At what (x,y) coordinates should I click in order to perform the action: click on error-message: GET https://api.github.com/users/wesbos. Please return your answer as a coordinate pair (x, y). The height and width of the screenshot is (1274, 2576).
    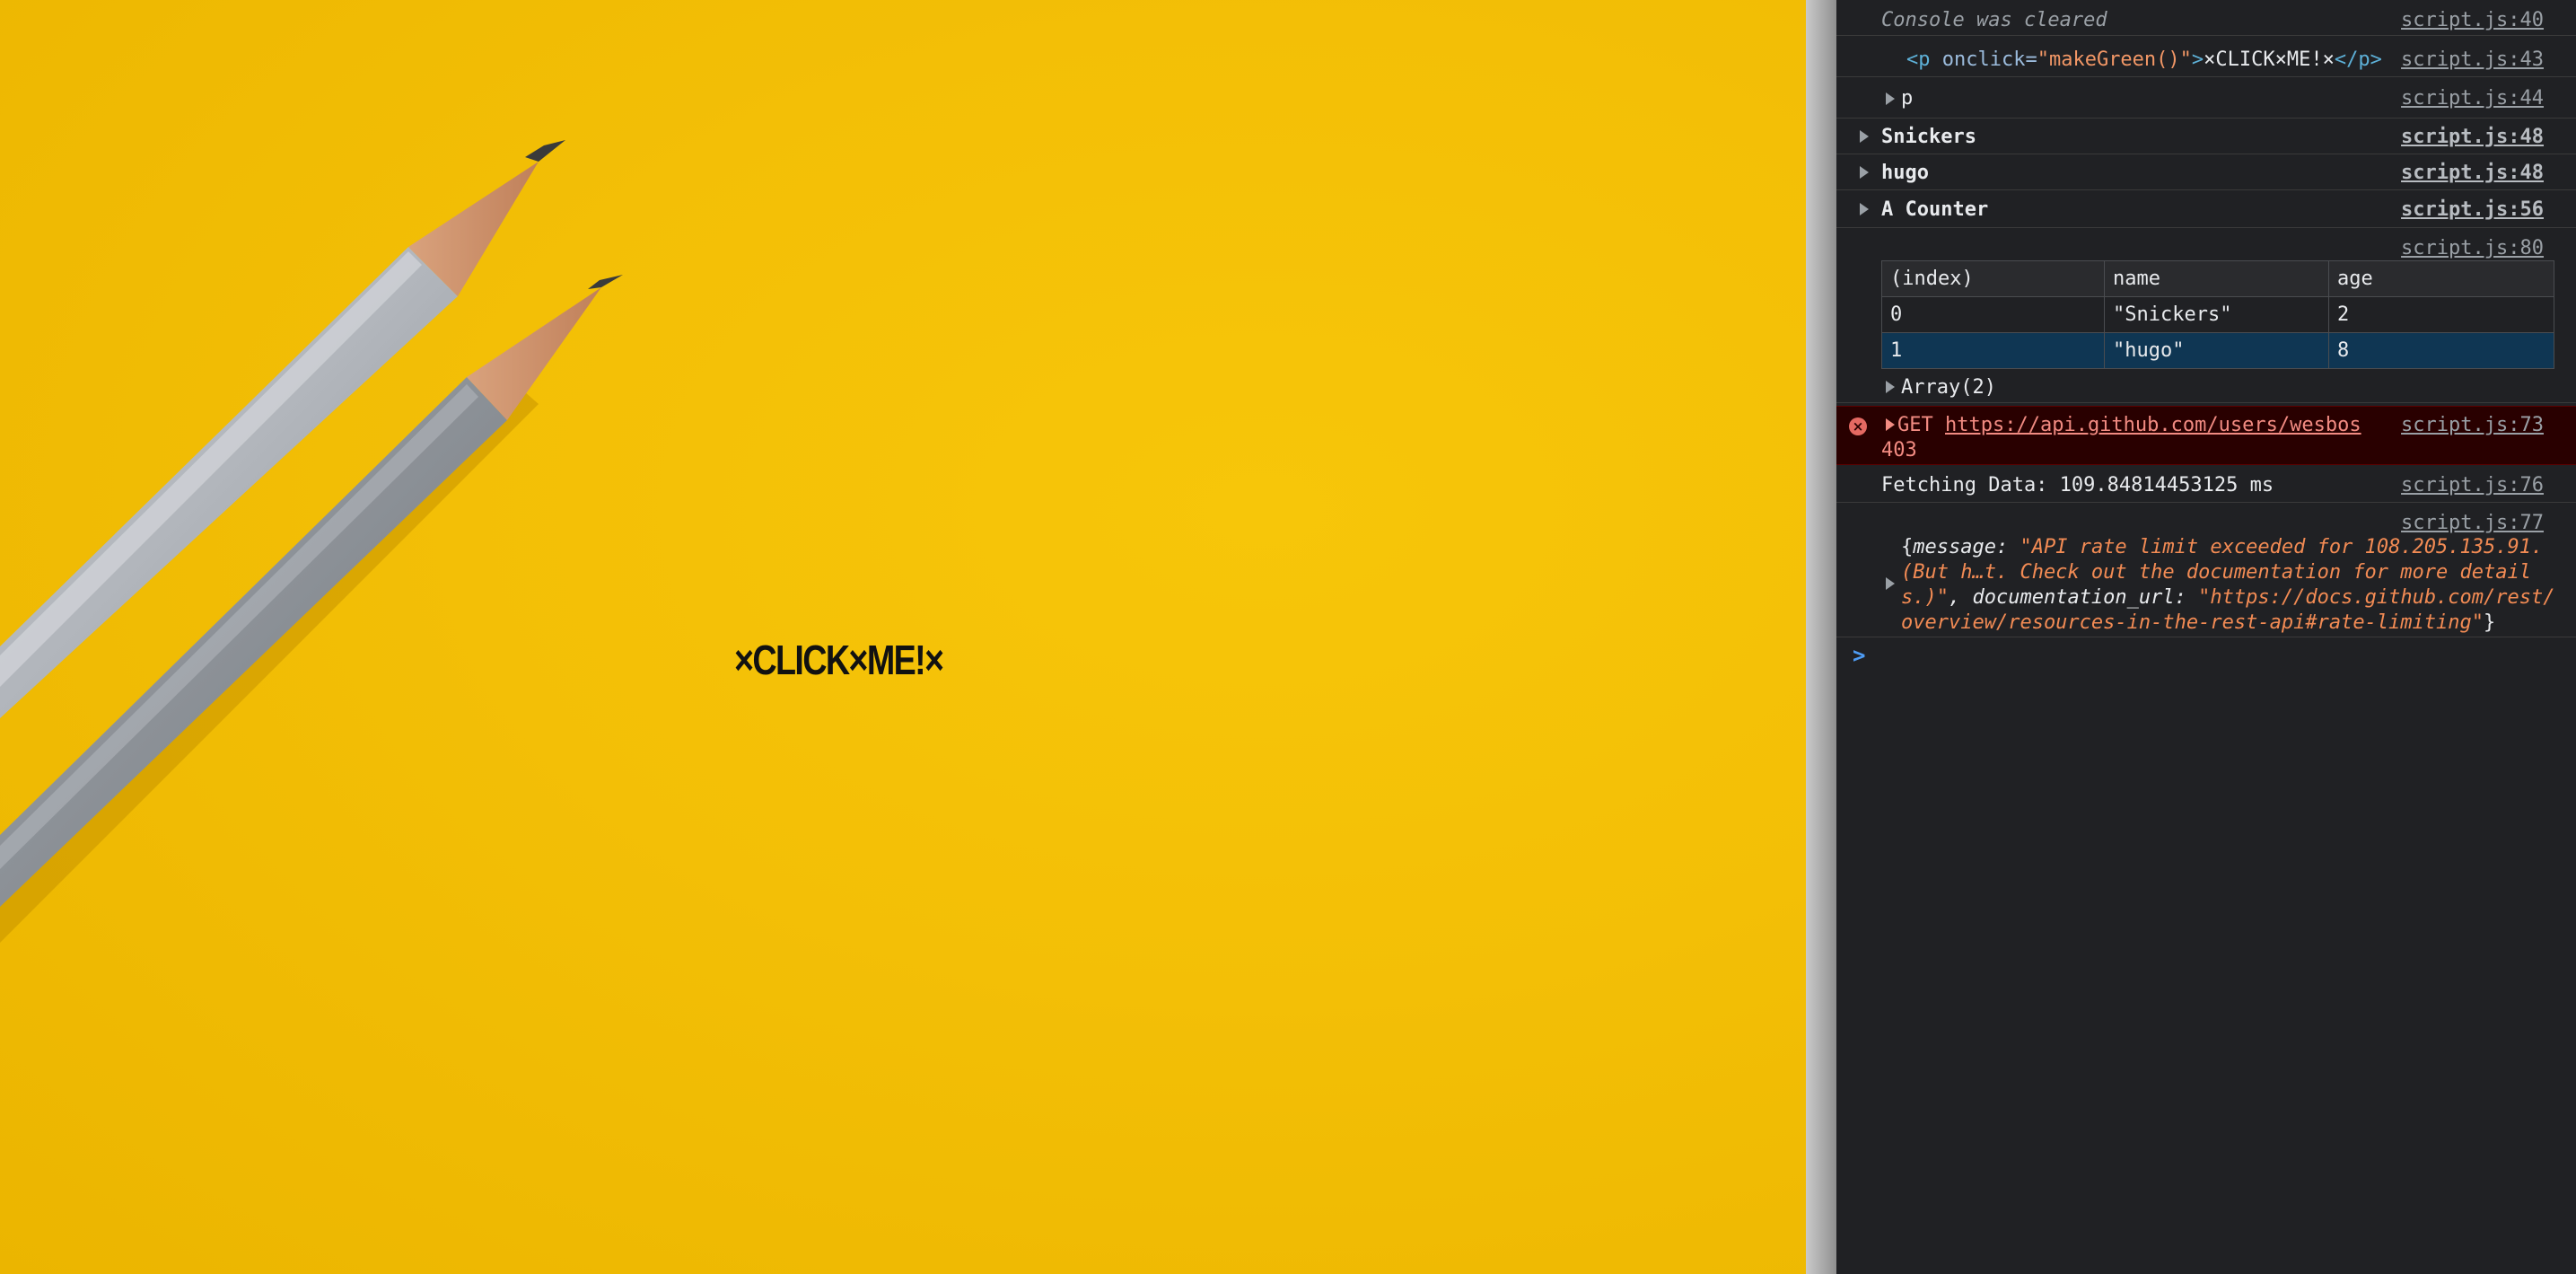
    Looking at the image, I should click on (2129, 425).